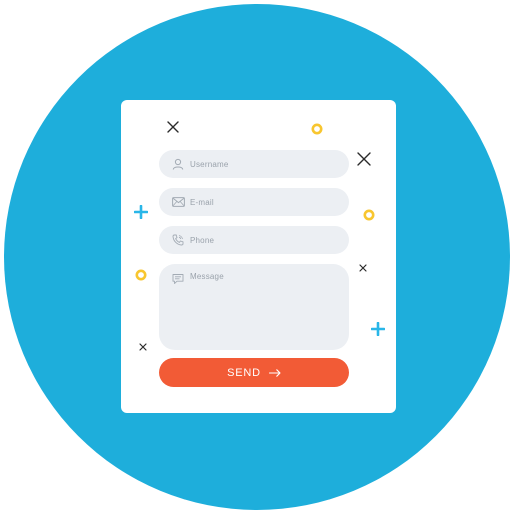  What do you see at coordinates (202, 240) in the screenshot?
I see `phone-placeholder: Phone` at bounding box center [202, 240].